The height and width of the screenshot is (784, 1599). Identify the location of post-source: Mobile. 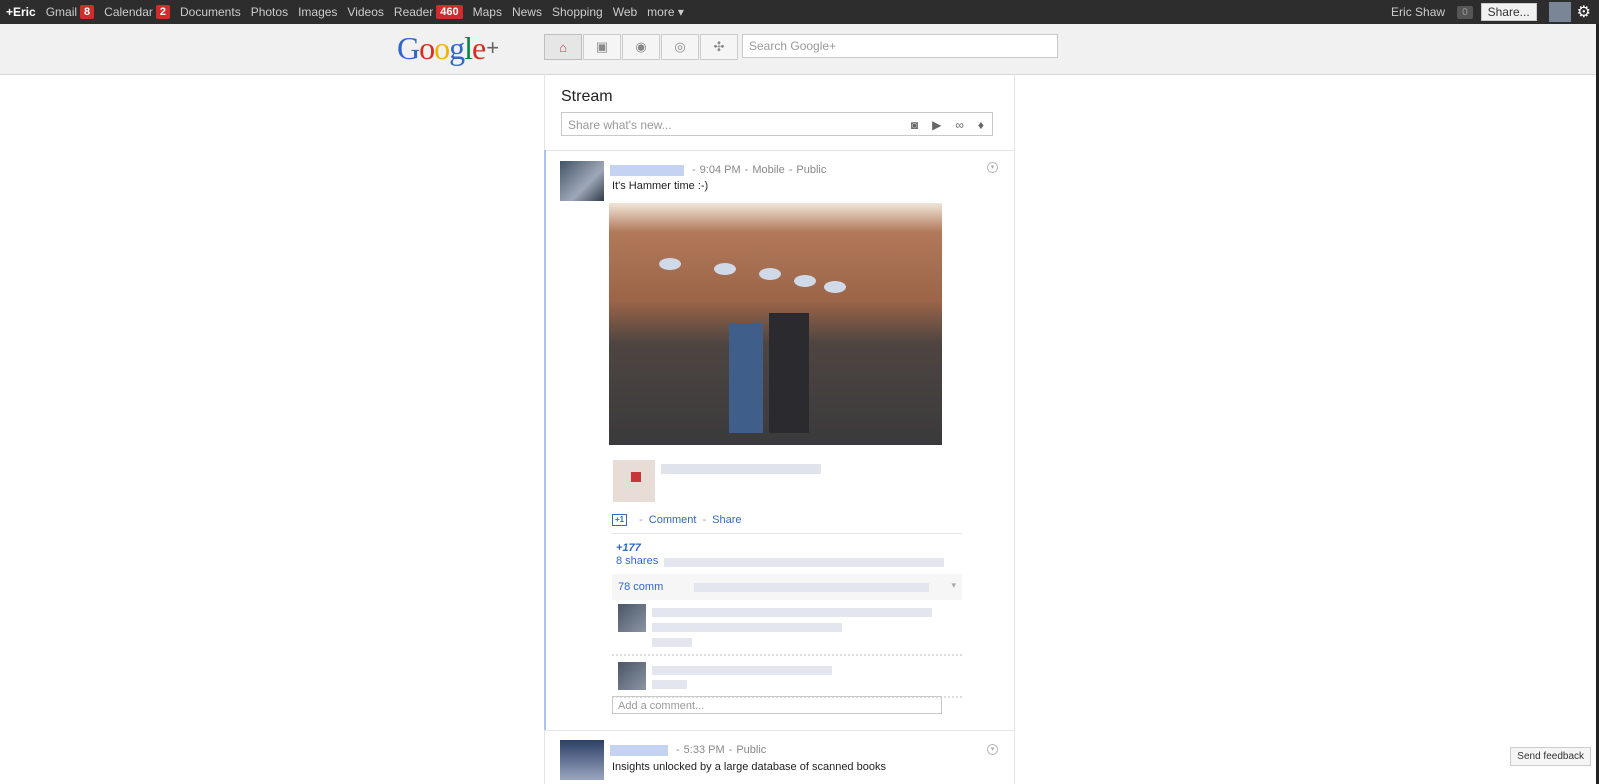
(768, 170).